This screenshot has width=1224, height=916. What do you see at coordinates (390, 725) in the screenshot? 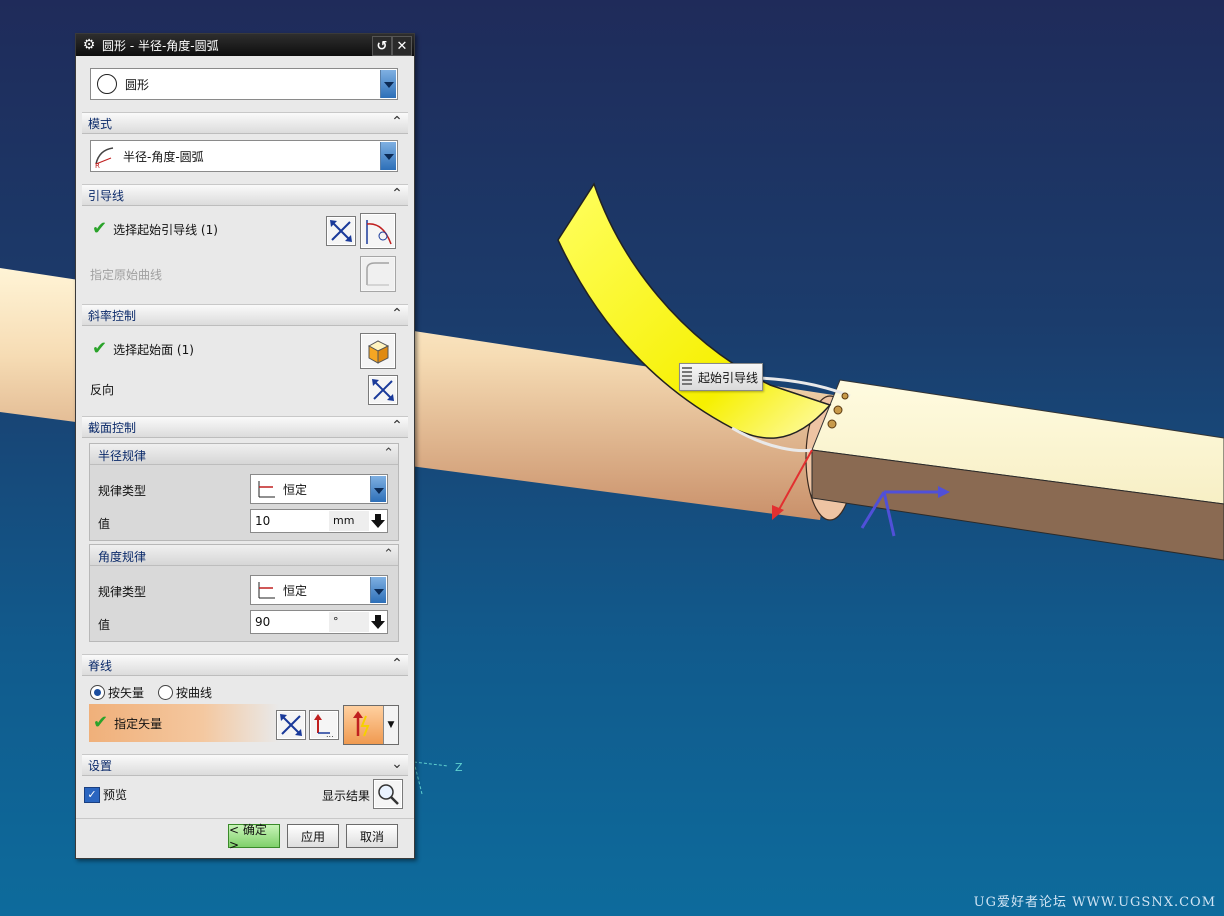
I see `chevron-down-icon: ▼` at bounding box center [390, 725].